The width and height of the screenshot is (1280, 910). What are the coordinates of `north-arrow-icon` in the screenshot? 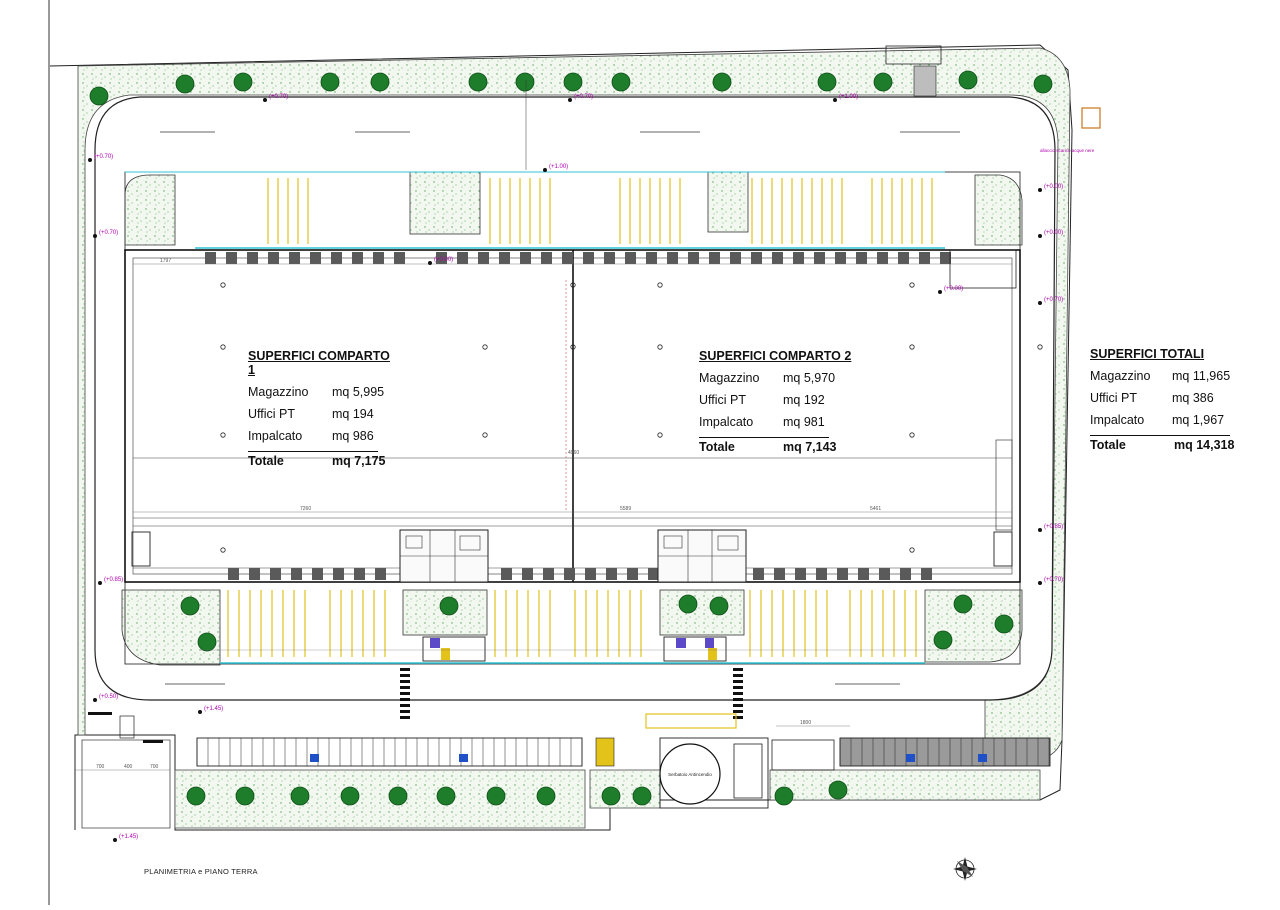 It's located at (965, 869).